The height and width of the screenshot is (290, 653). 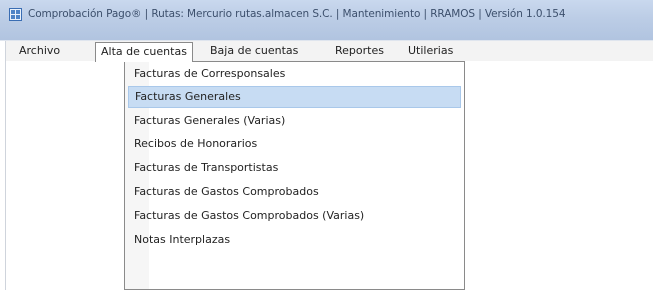 I want to click on menu-item-facturas-de-corresponsales: Facturas de Corresponsales, so click(x=294, y=74).